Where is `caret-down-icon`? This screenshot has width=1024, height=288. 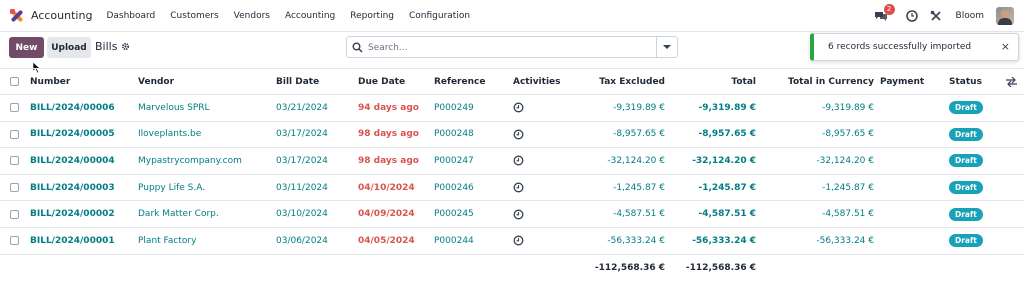
caret-down-icon is located at coordinates (667, 47).